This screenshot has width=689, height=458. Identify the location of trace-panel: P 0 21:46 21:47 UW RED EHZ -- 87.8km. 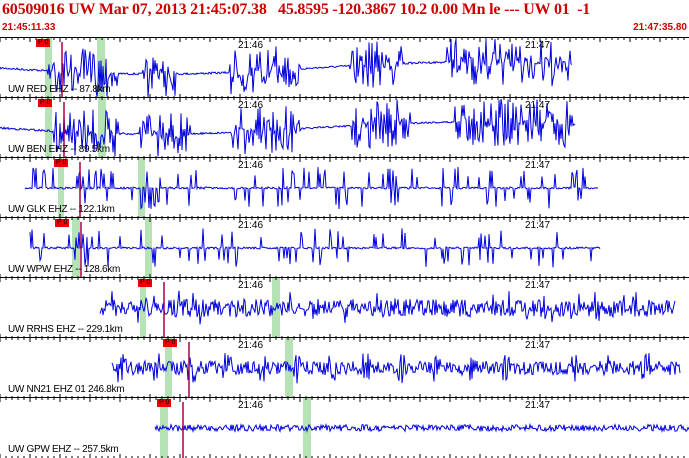
(344, 67).